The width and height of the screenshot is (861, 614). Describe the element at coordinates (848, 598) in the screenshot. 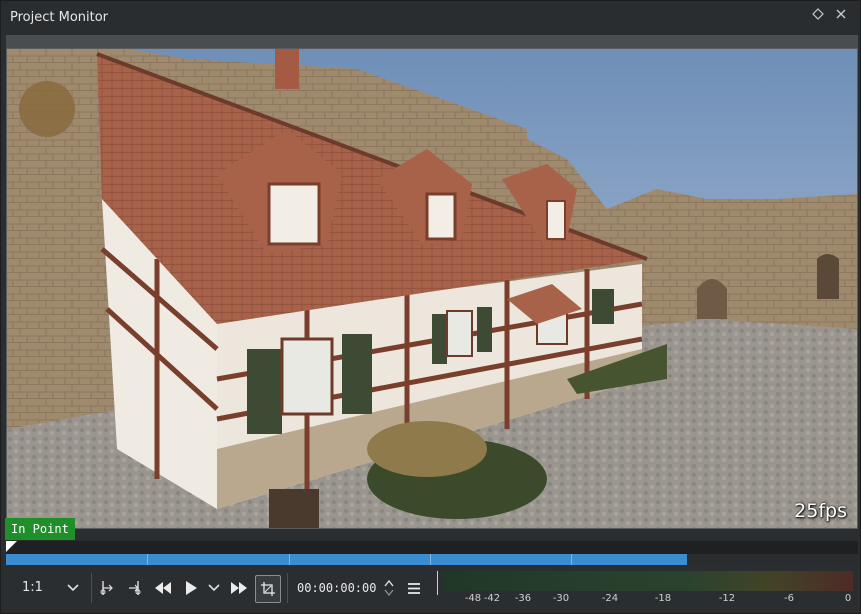

I see `meter-scale-label: 0` at that location.